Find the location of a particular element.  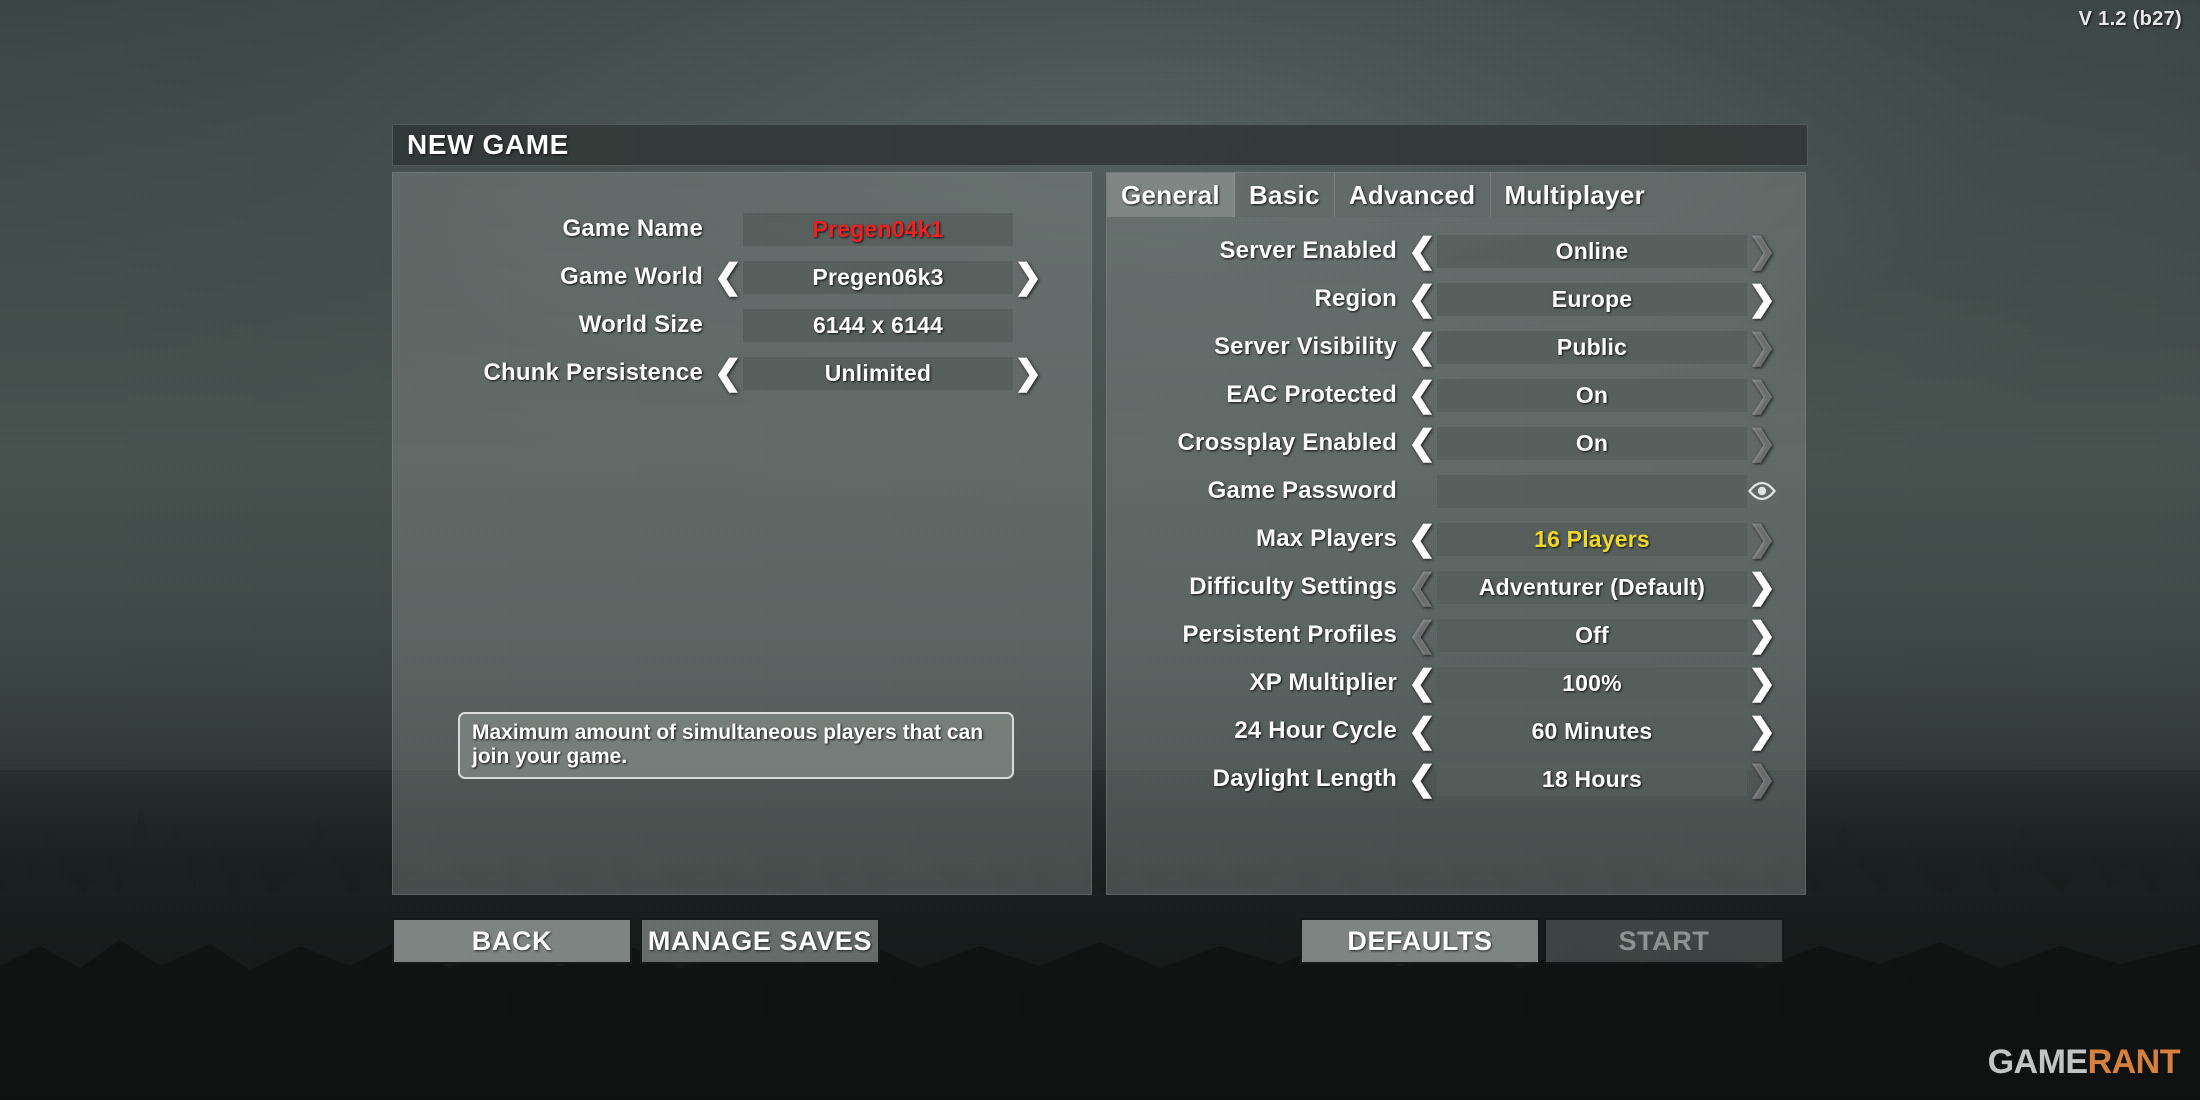

setting-row-daylight-length: Daylight Length ❮ 18 Hours ❯ is located at coordinates (1456, 779).